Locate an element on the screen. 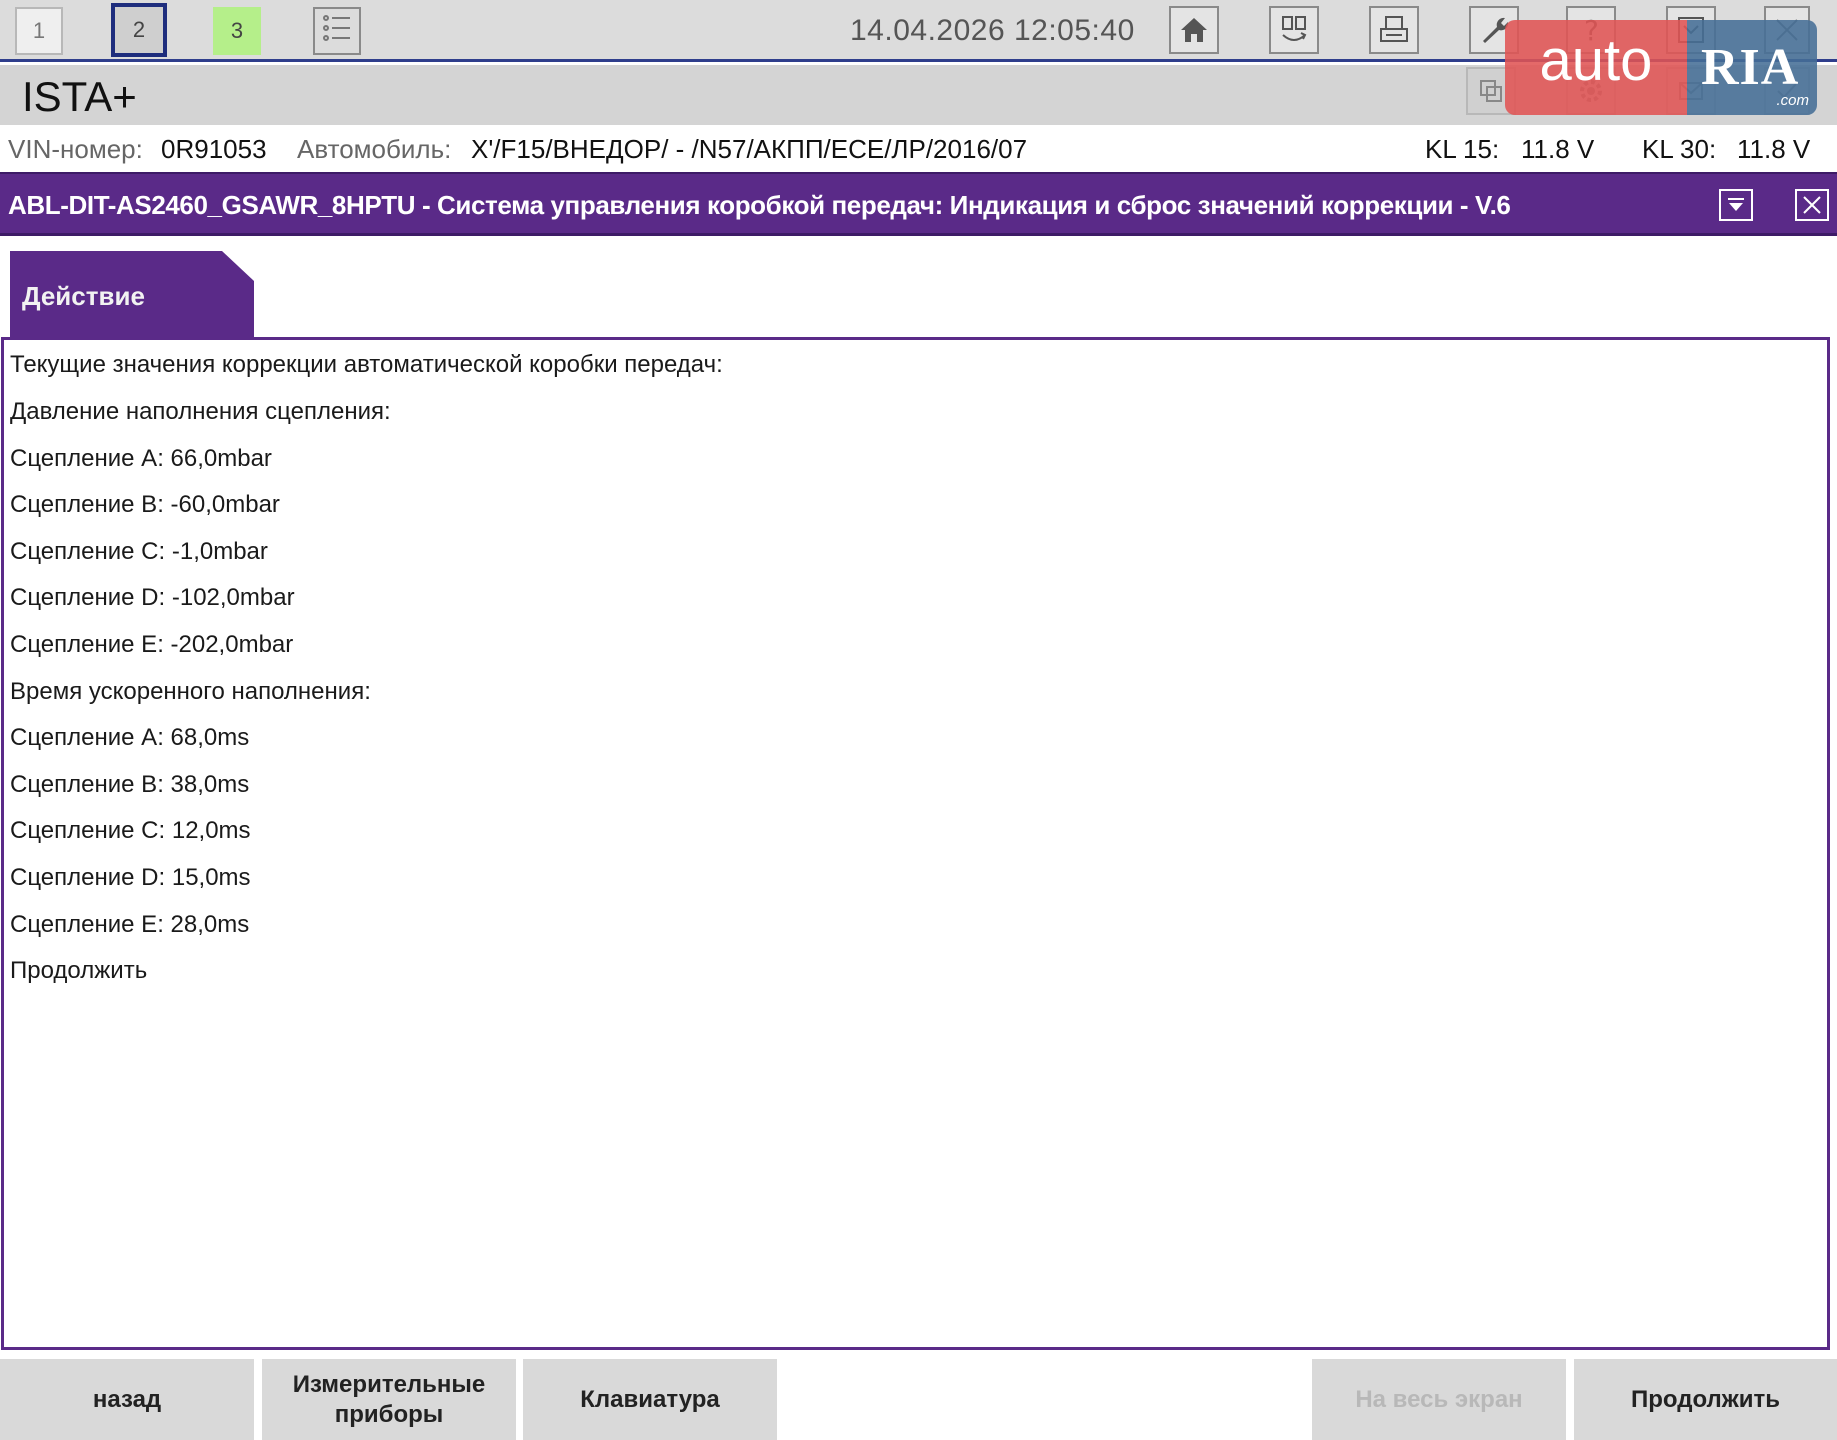 This screenshot has height=1440, width=1837. session-tab-3: 3 is located at coordinates (237, 31).